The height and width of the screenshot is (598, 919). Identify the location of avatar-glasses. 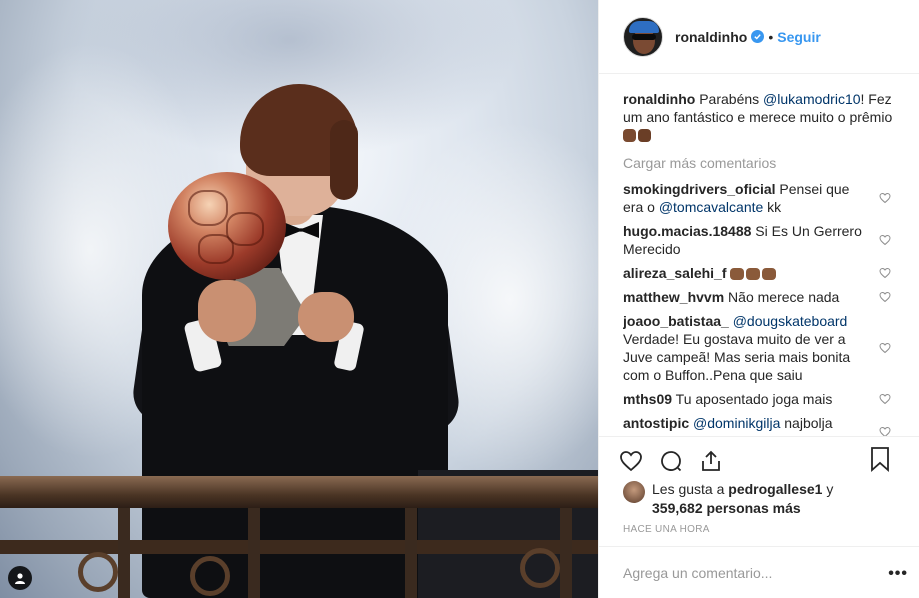
(644, 36).